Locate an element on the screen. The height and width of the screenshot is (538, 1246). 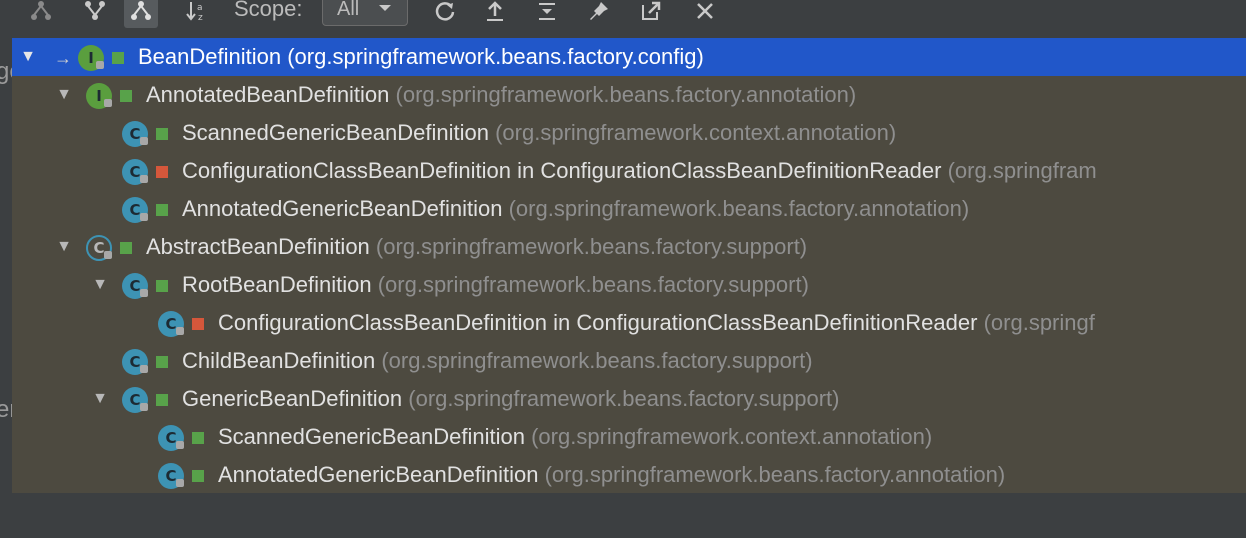
focused-type-arrow-icon: → is located at coordinates (63, 58).